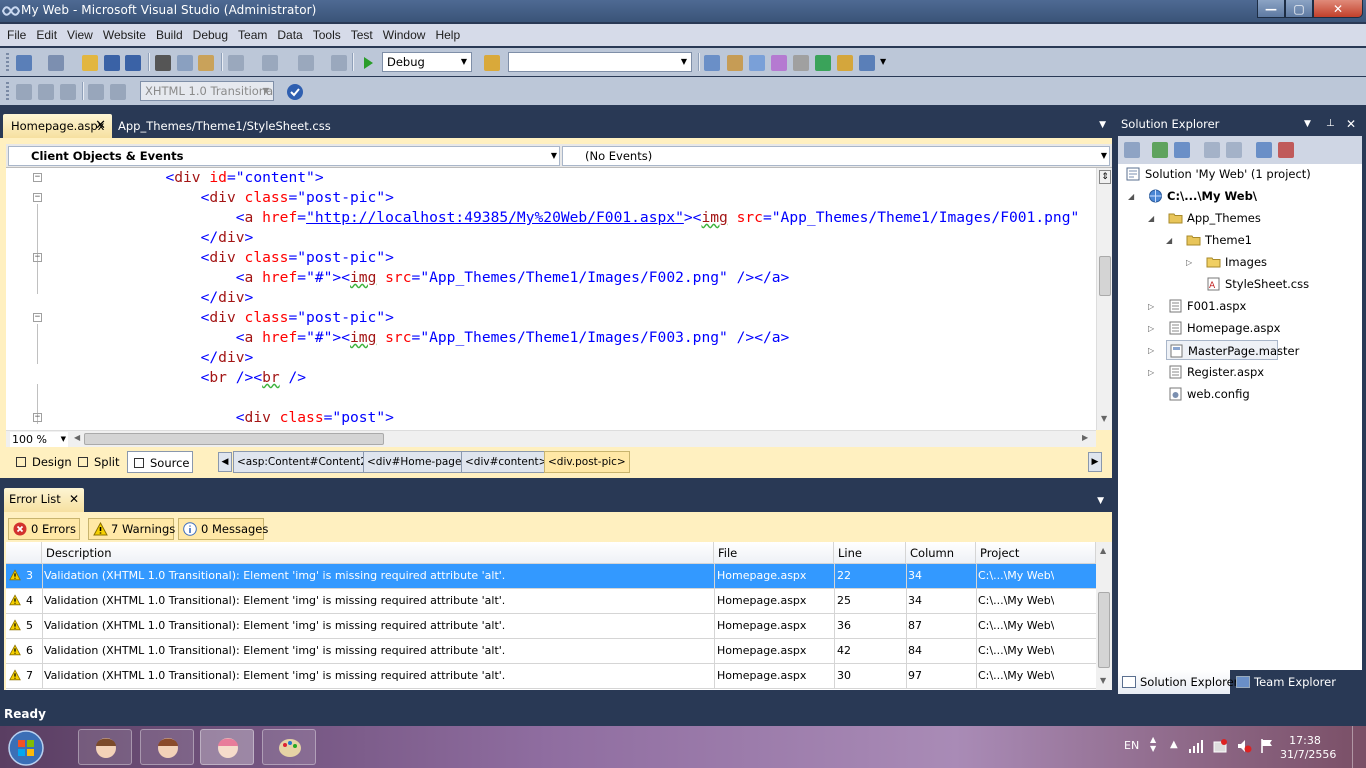  What do you see at coordinates (207, 91) in the screenshot?
I see `validation-schema-combo: XHTML 1.0 Transitional ▼` at bounding box center [207, 91].